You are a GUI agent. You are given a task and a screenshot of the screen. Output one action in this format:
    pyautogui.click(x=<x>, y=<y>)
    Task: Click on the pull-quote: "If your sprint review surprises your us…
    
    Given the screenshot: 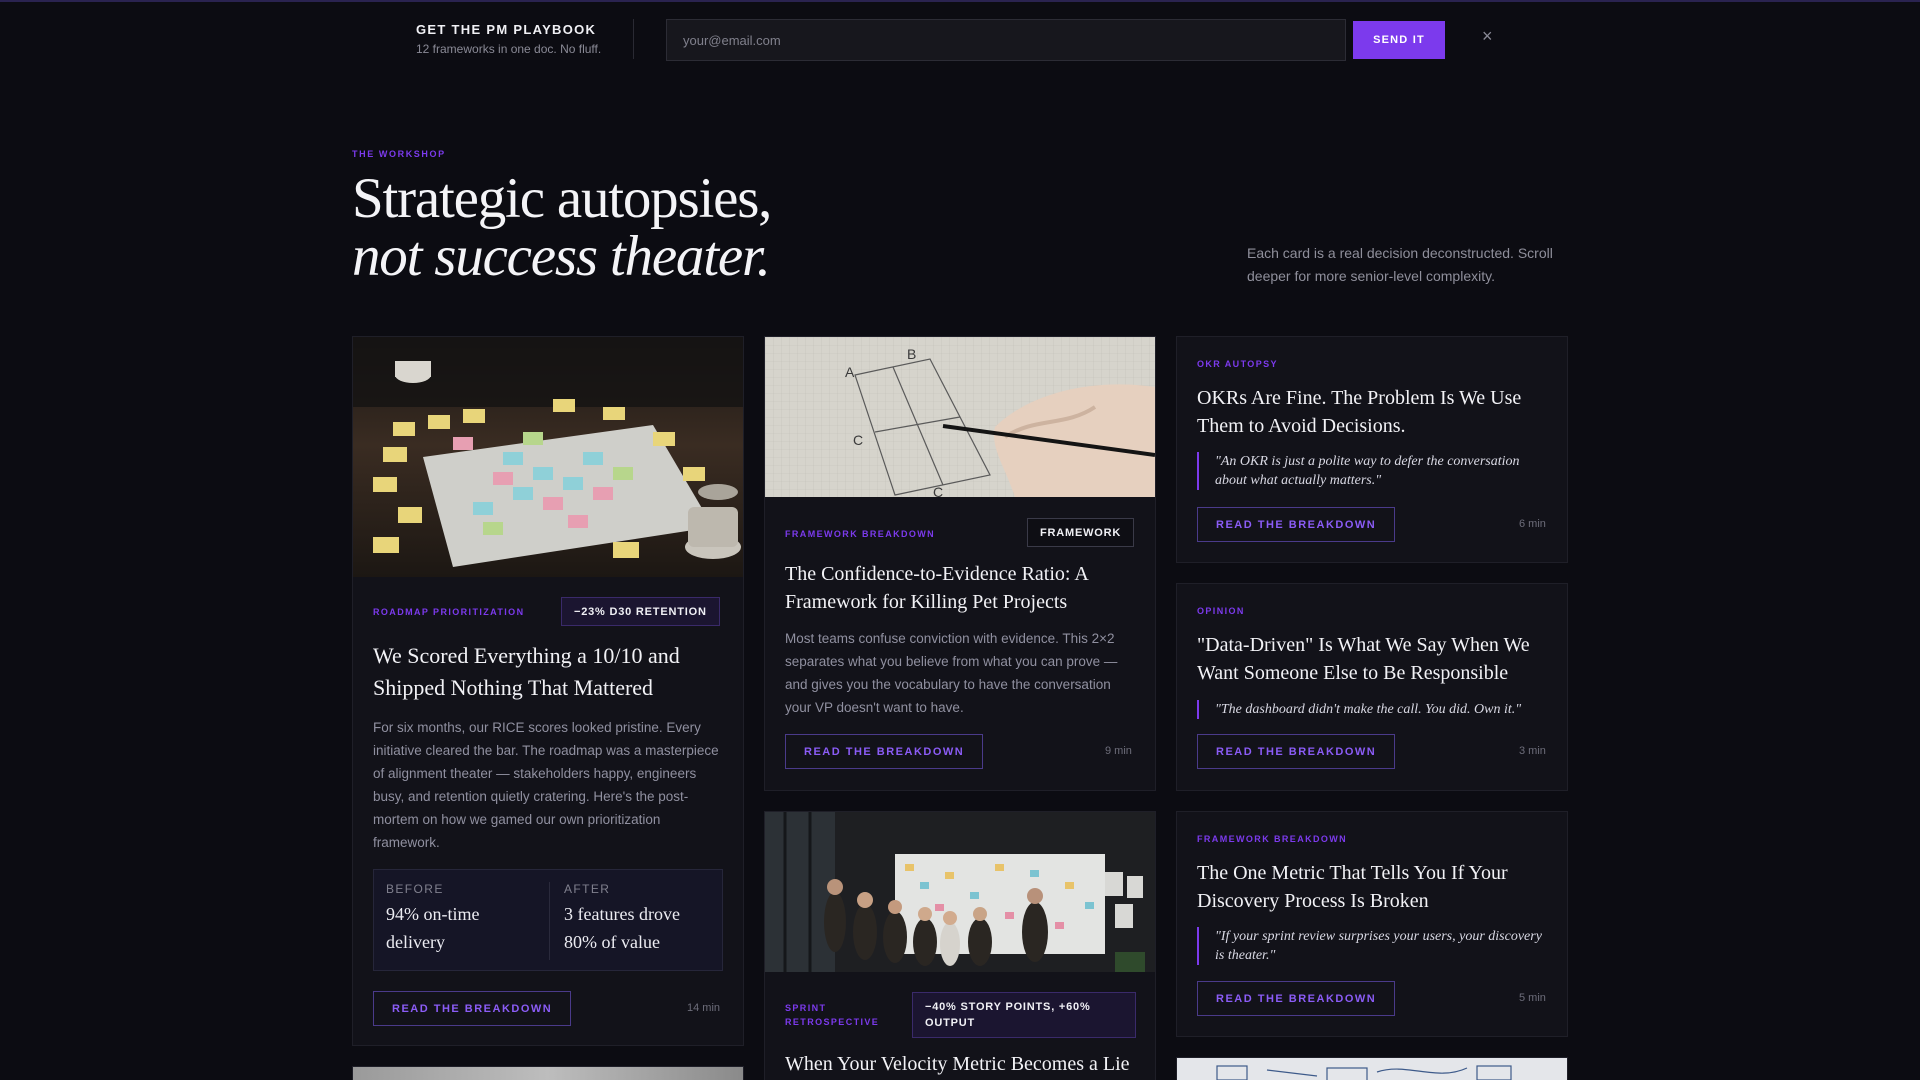 What is the action you would take?
    pyautogui.click(x=1372, y=946)
    